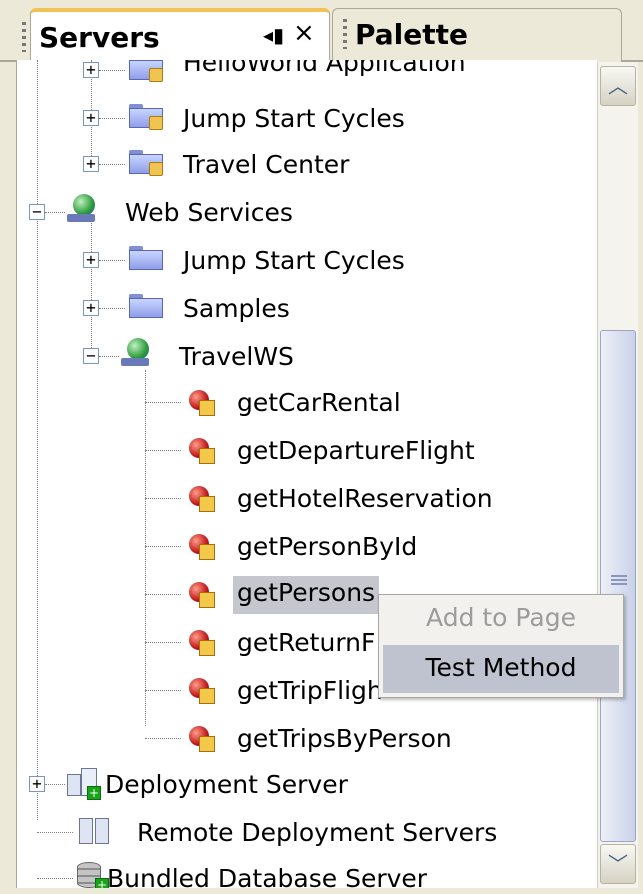 Image resolution: width=643 pixels, height=894 pixels. Describe the element at coordinates (619, 581) in the screenshot. I see `scroll-grip-icon` at that location.